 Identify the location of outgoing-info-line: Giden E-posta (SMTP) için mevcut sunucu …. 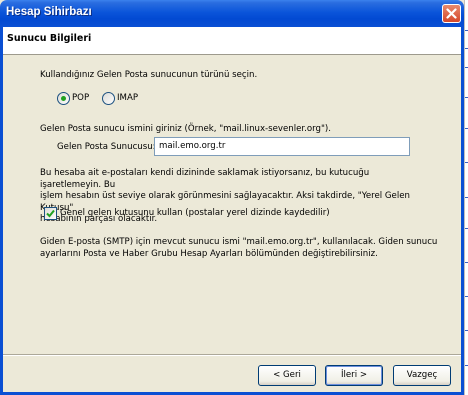
(239, 242).